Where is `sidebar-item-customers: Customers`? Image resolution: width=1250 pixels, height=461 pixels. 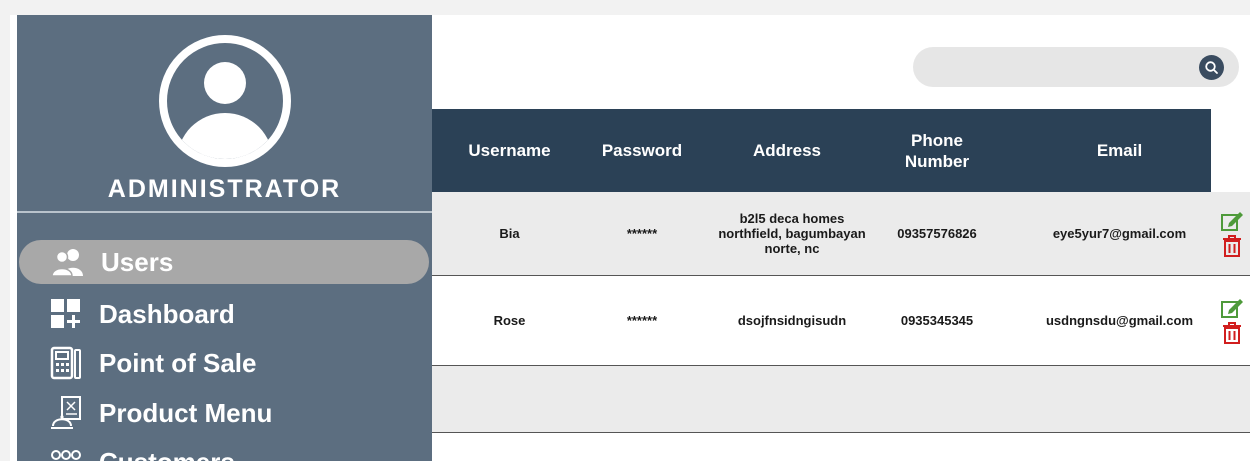
sidebar-item-customers: Customers is located at coordinates (224, 450).